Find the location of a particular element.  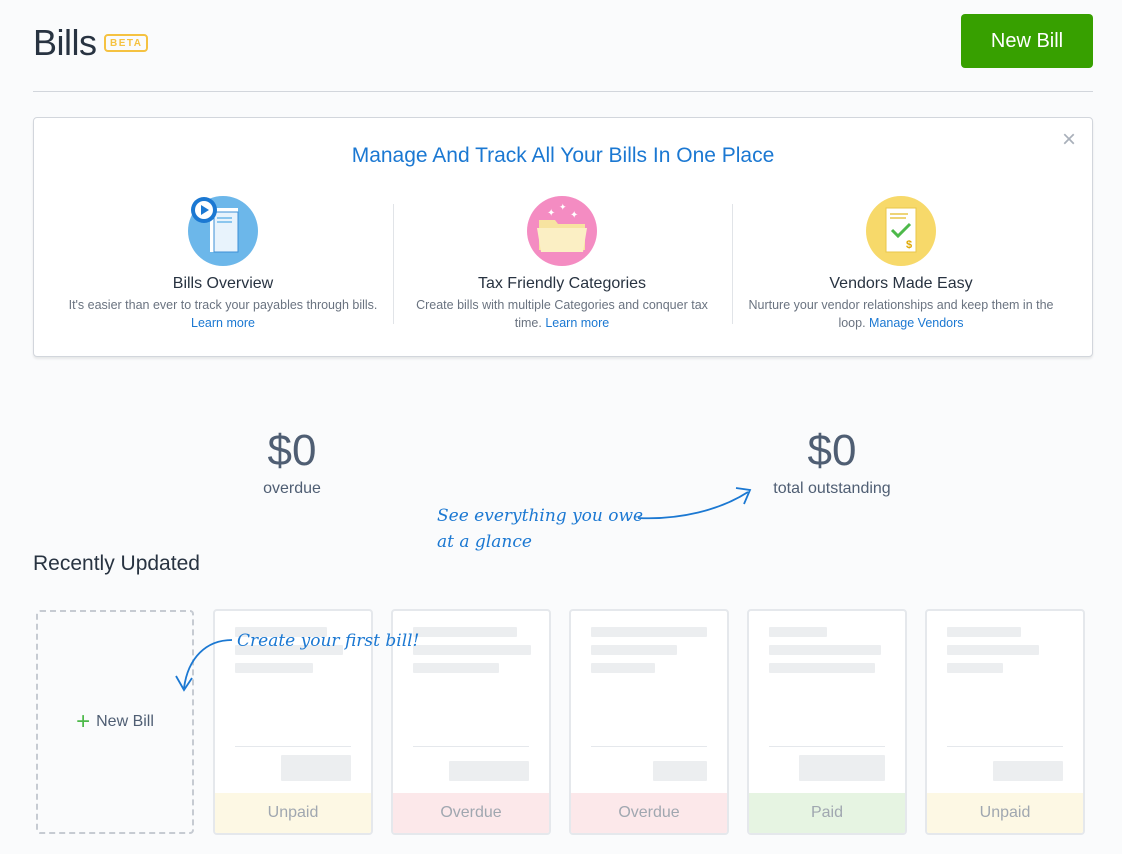

overdue-stat: $0 overdue is located at coordinates (292, 462).